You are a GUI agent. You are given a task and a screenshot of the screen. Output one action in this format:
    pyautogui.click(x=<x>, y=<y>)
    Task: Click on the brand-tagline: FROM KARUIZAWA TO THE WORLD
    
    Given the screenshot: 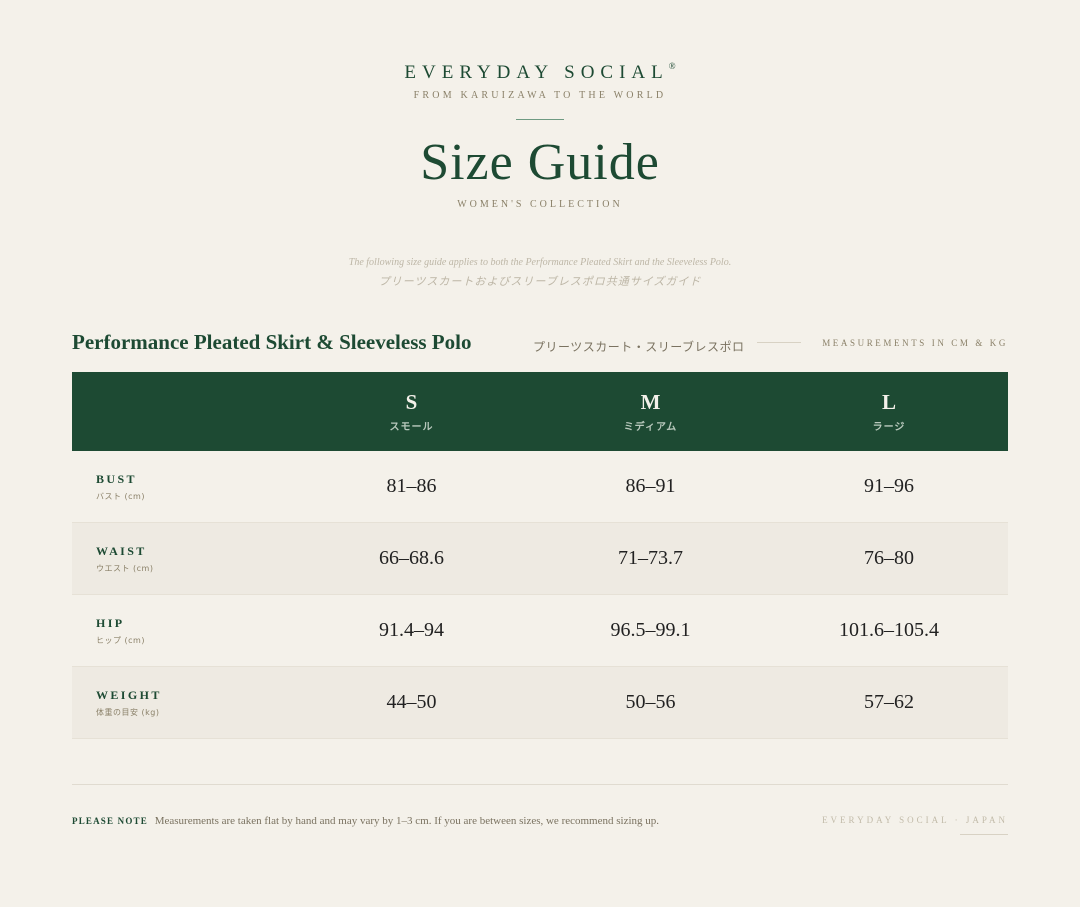 What is the action you would take?
    pyautogui.click(x=540, y=95)
    